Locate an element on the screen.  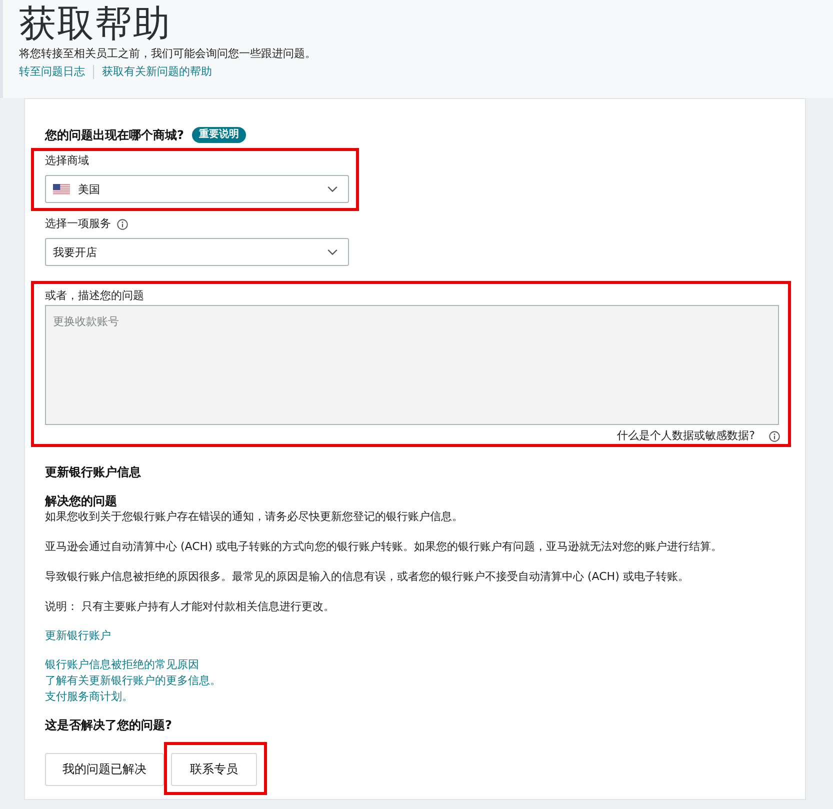
field-label: 或者，描述您的问题 is located at coordinates (94, 296).